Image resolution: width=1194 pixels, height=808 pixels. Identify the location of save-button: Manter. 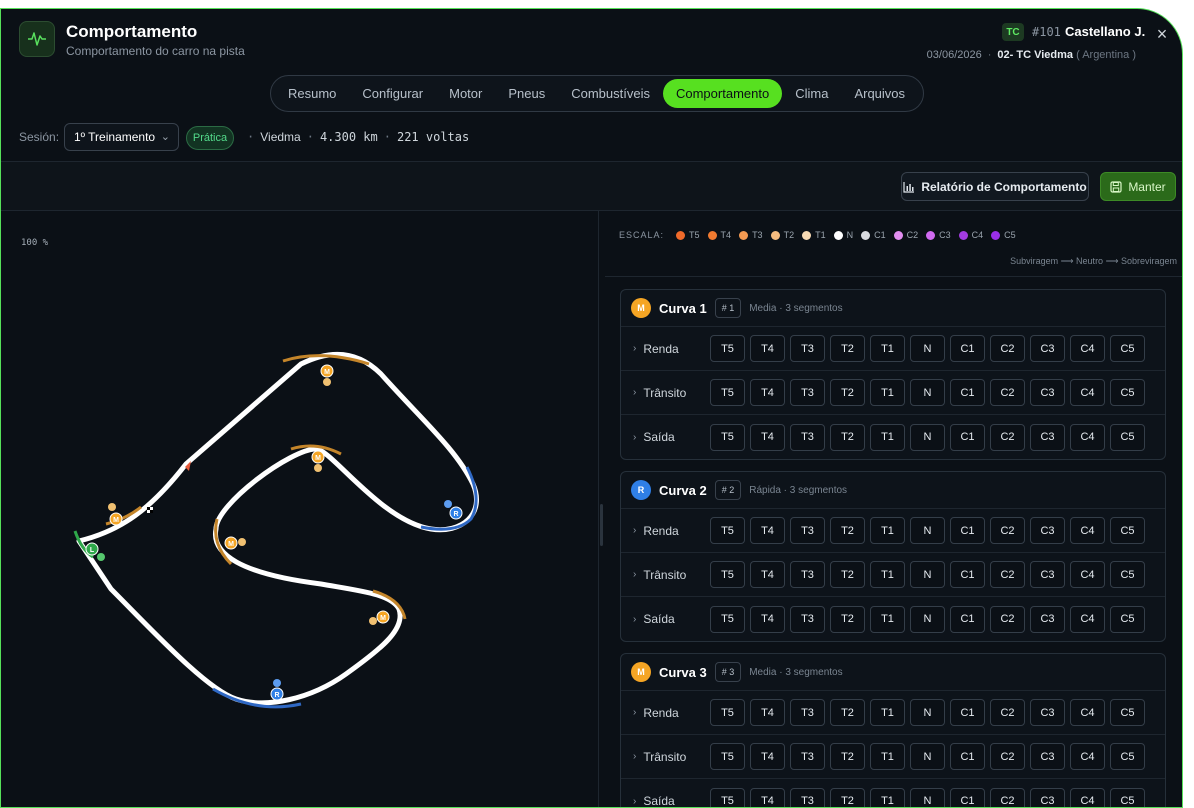
(1138, 186).